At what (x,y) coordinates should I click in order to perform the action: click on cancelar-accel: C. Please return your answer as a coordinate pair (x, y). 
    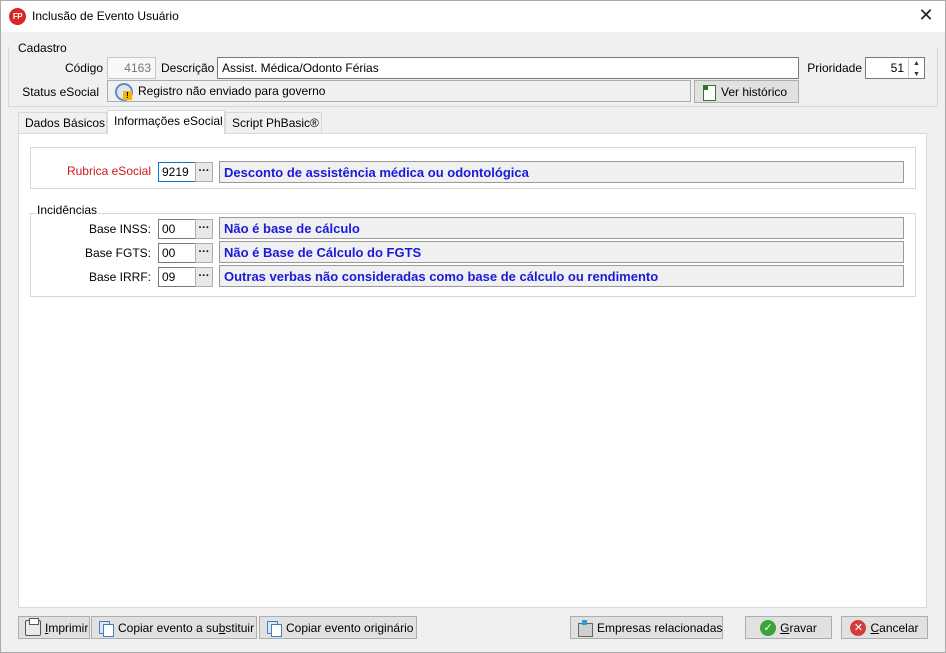
    Looking at the image, I should click on (875, 627).